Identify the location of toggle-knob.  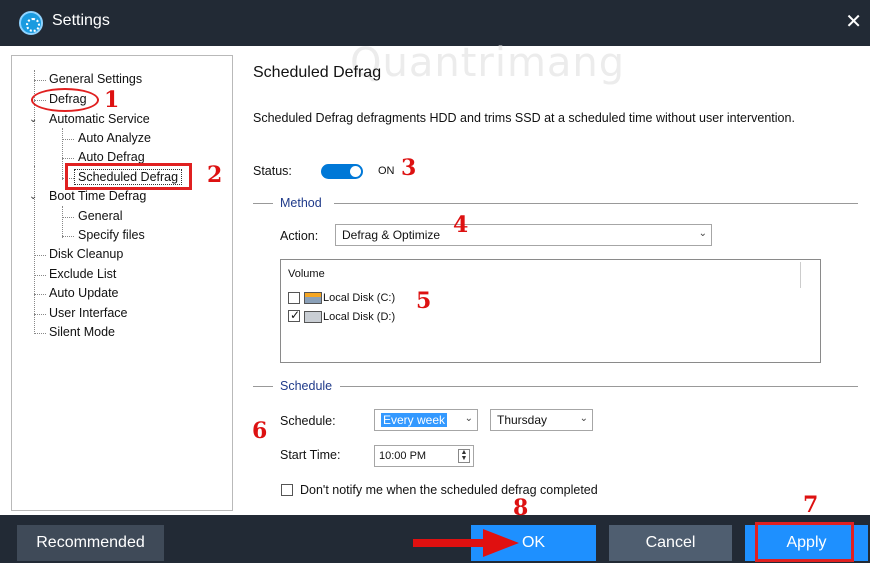
(355, 171).